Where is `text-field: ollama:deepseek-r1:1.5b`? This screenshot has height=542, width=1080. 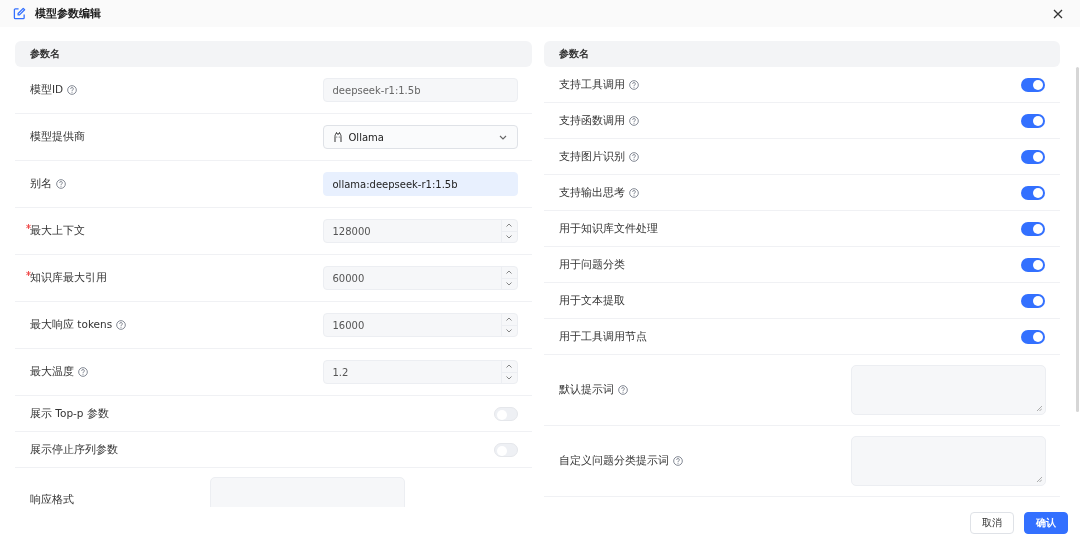 text-field: ollama:deepseek-r1:1.5b is located at coordinates (420, 184).